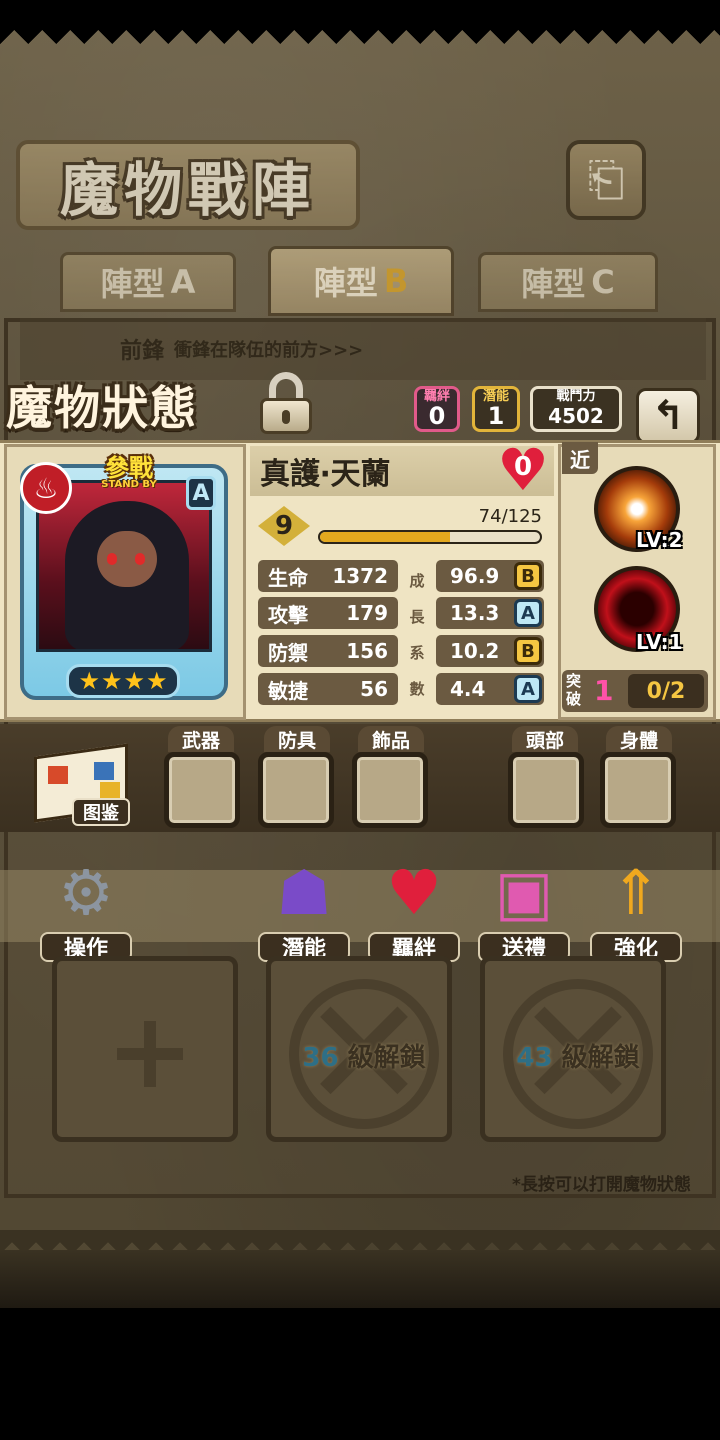 This screenshot has width=720, height=1440. What do you see at coordinates (580, 458) in the screenshot?
I see `range-badge: 近` at bounding box center [580, 458].